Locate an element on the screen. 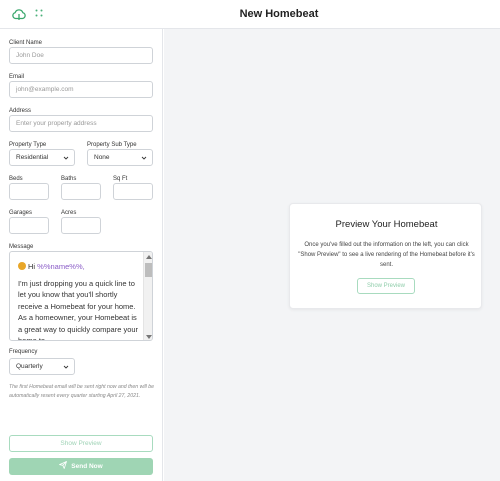 Image resolution: width=500 pixels, height=481 pixels. property-sub-type-select: None is located at coordinates (120, 157).